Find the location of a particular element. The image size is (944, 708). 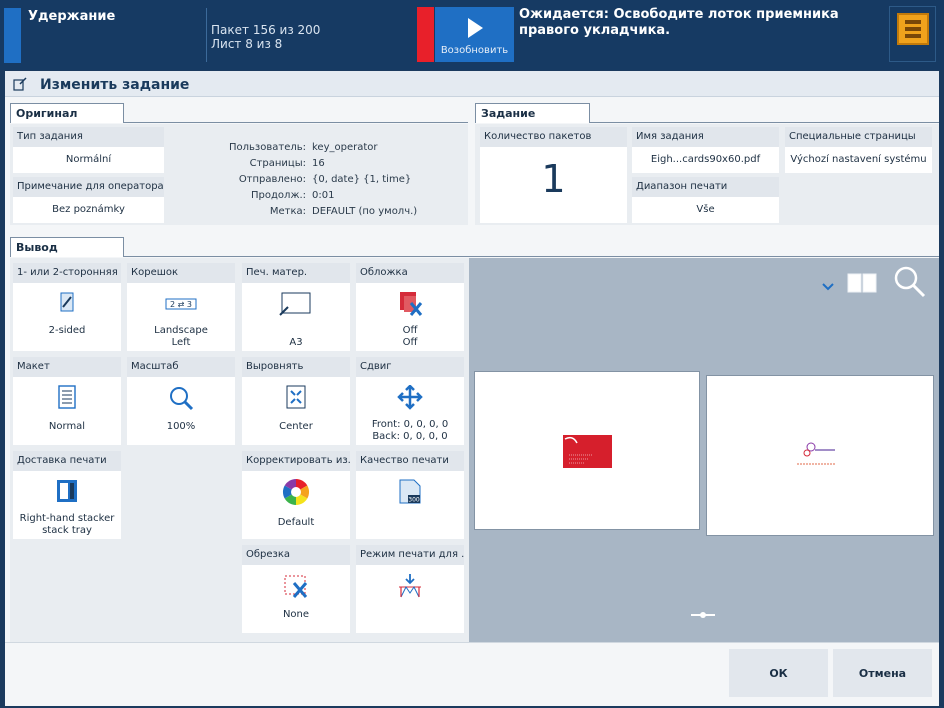

special-pages-field: Výchozí nastavení systému is located at coordinates (858, 160).